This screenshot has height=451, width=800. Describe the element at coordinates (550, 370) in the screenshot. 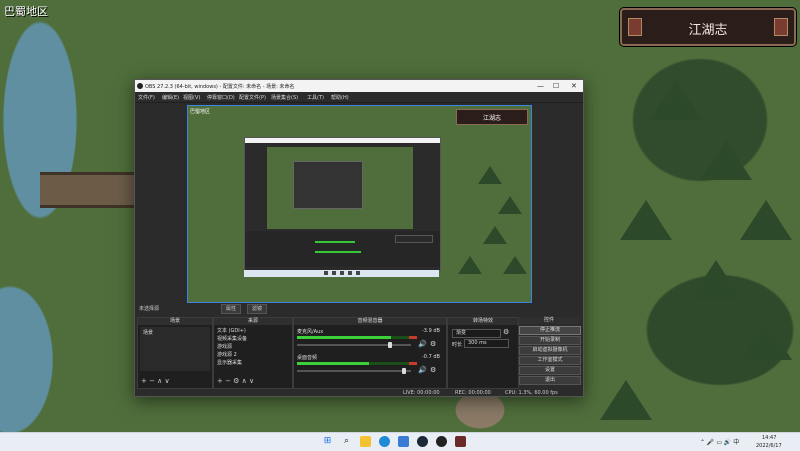

I see `settings-button: 设置` at that location.